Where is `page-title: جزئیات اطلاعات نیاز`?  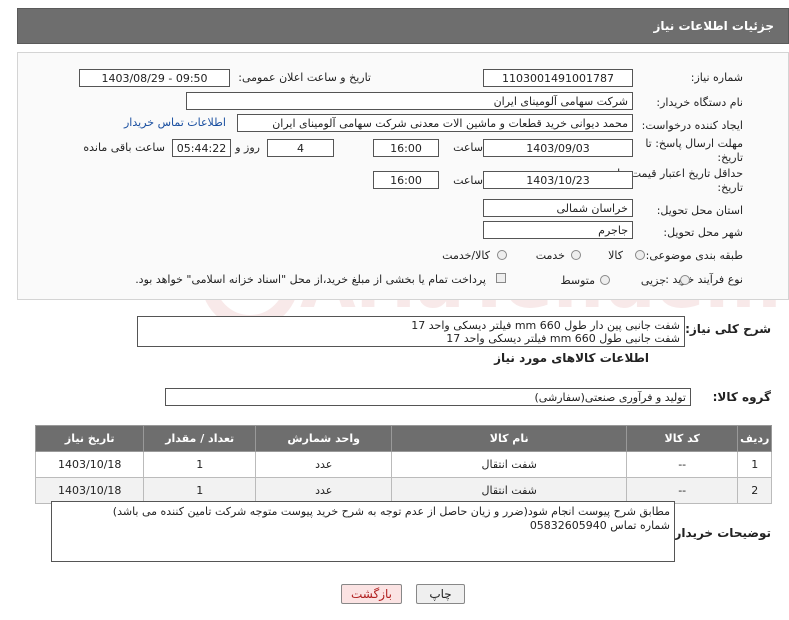 page-title: جزئیات اطلاعات نیاز is located at coordinates (713, 26).